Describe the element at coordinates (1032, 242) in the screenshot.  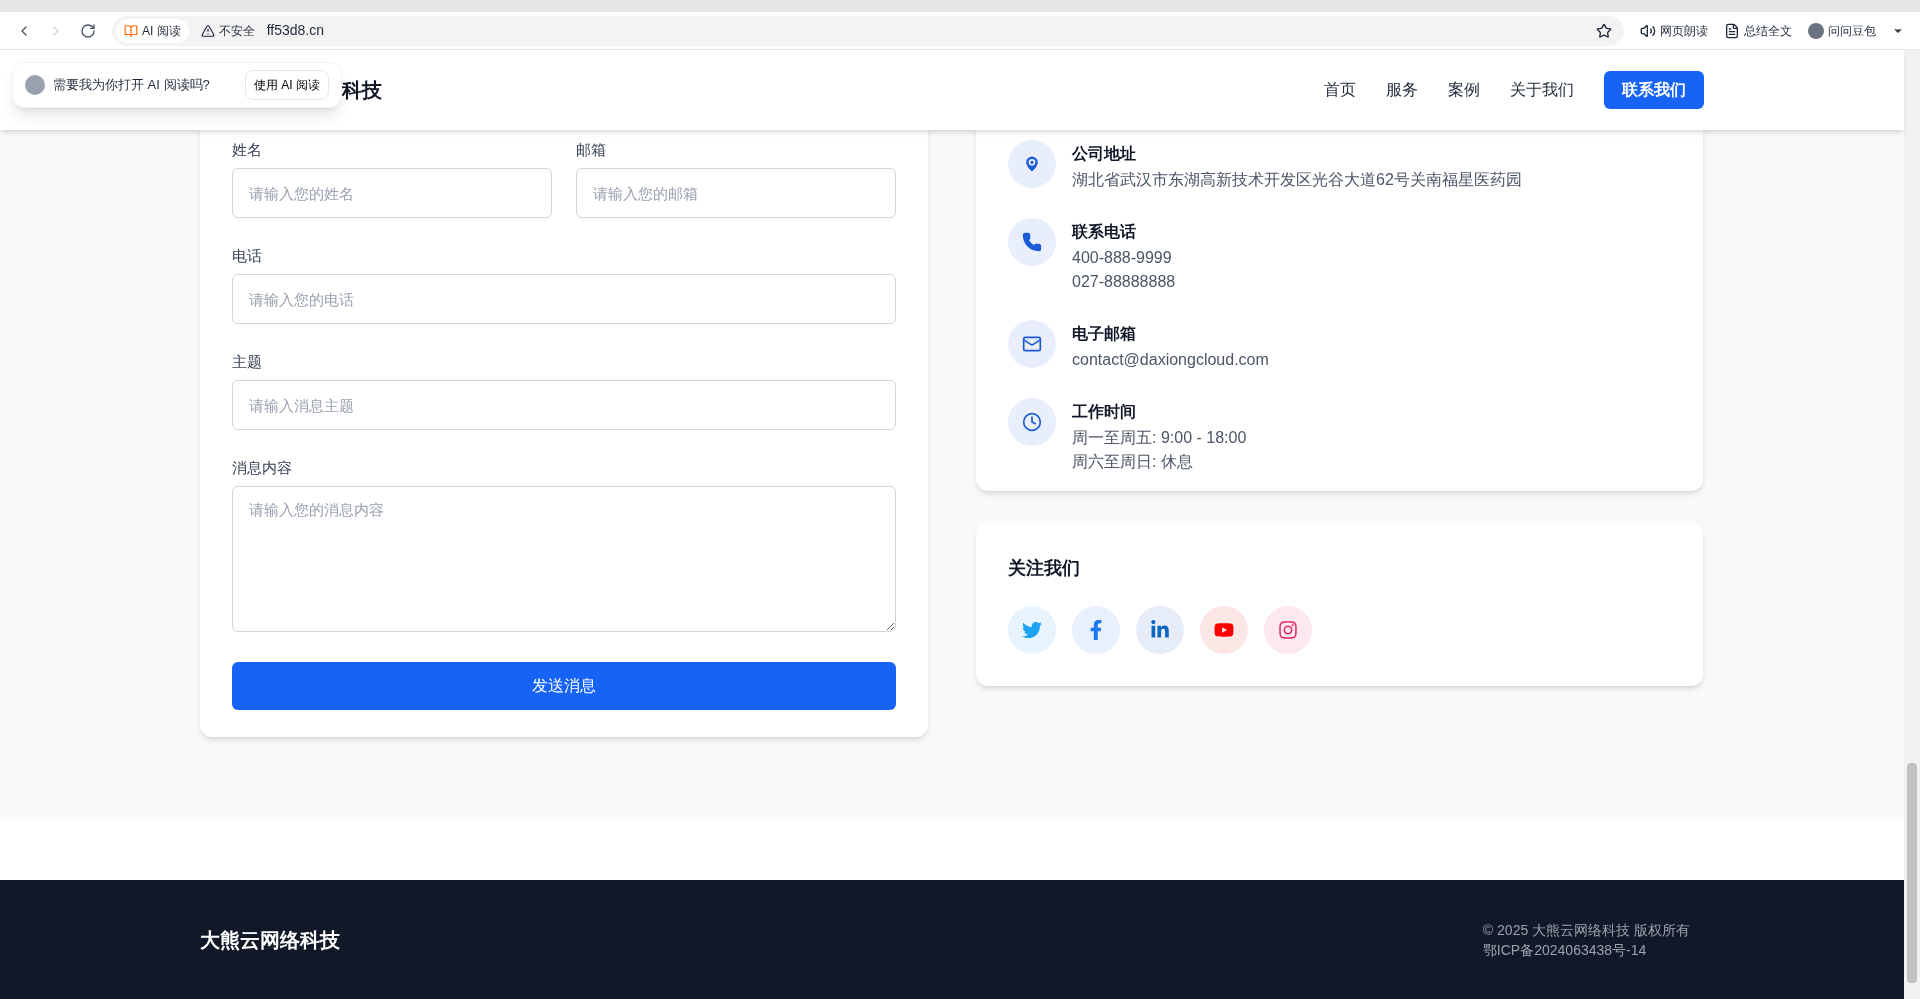
I see `phone-icon` at that location.